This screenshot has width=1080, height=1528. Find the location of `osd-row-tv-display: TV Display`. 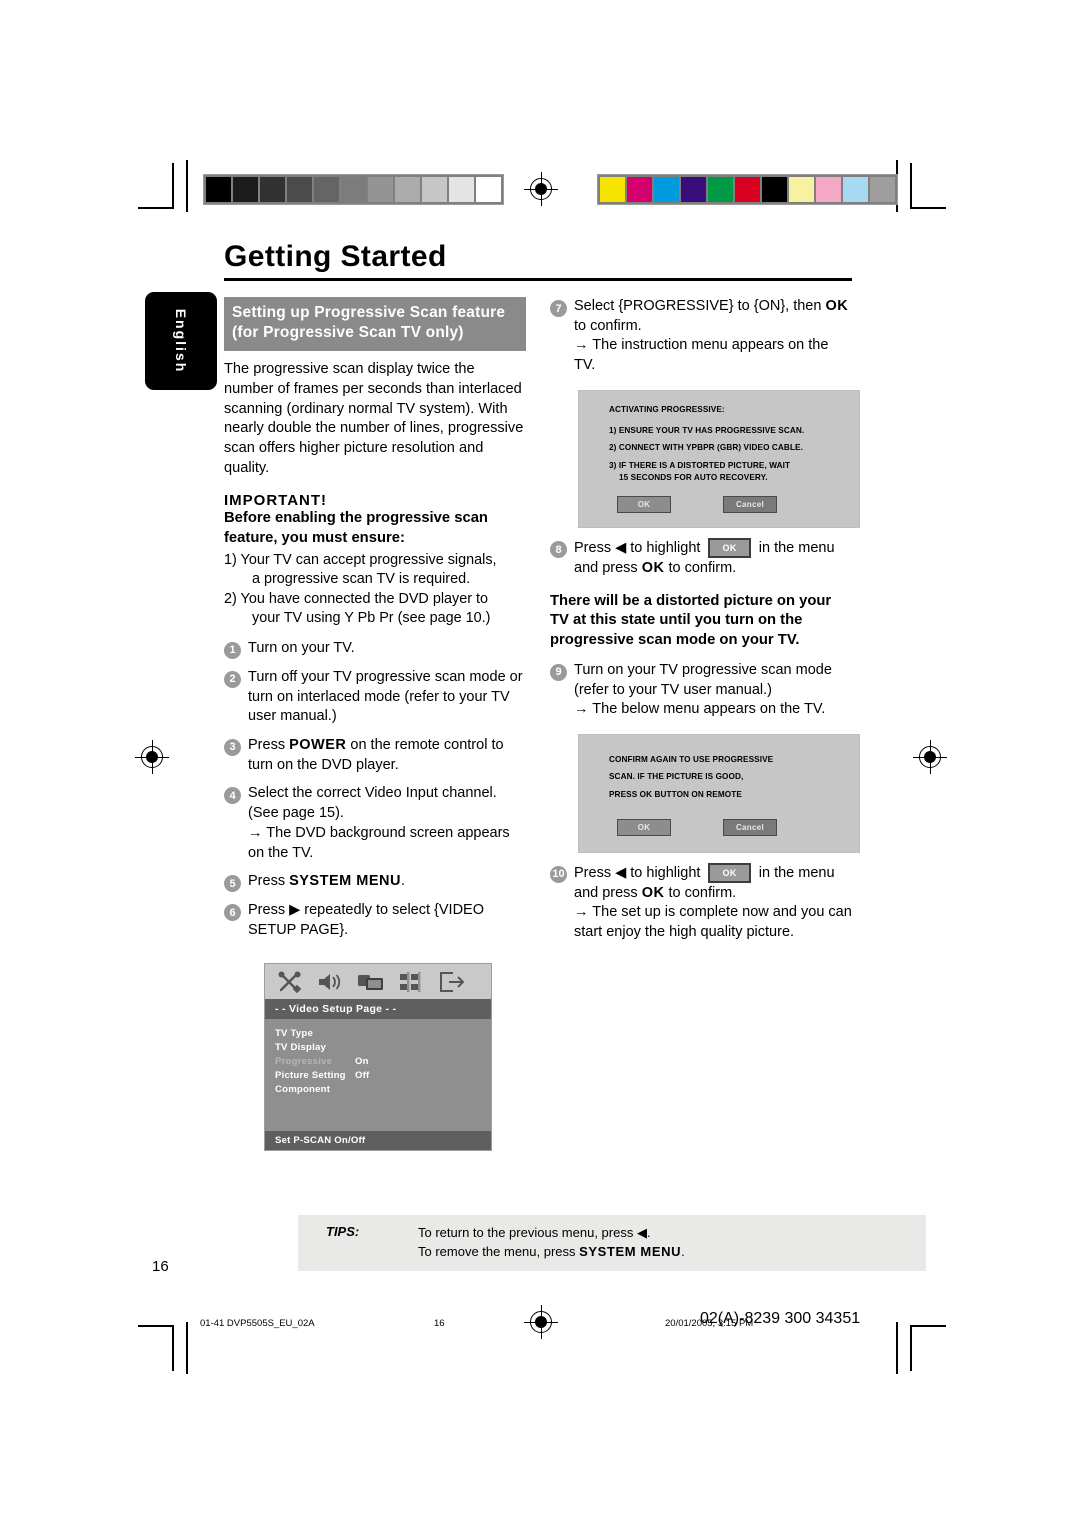

osd-row-tv-display: TV Display is located at coordinates (378, 1048).